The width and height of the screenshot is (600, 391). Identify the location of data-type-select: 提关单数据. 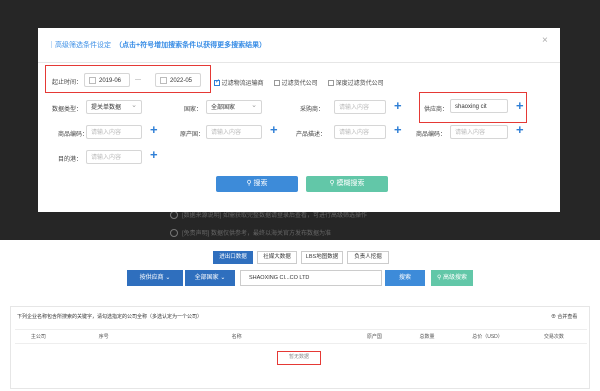
(114, 107).